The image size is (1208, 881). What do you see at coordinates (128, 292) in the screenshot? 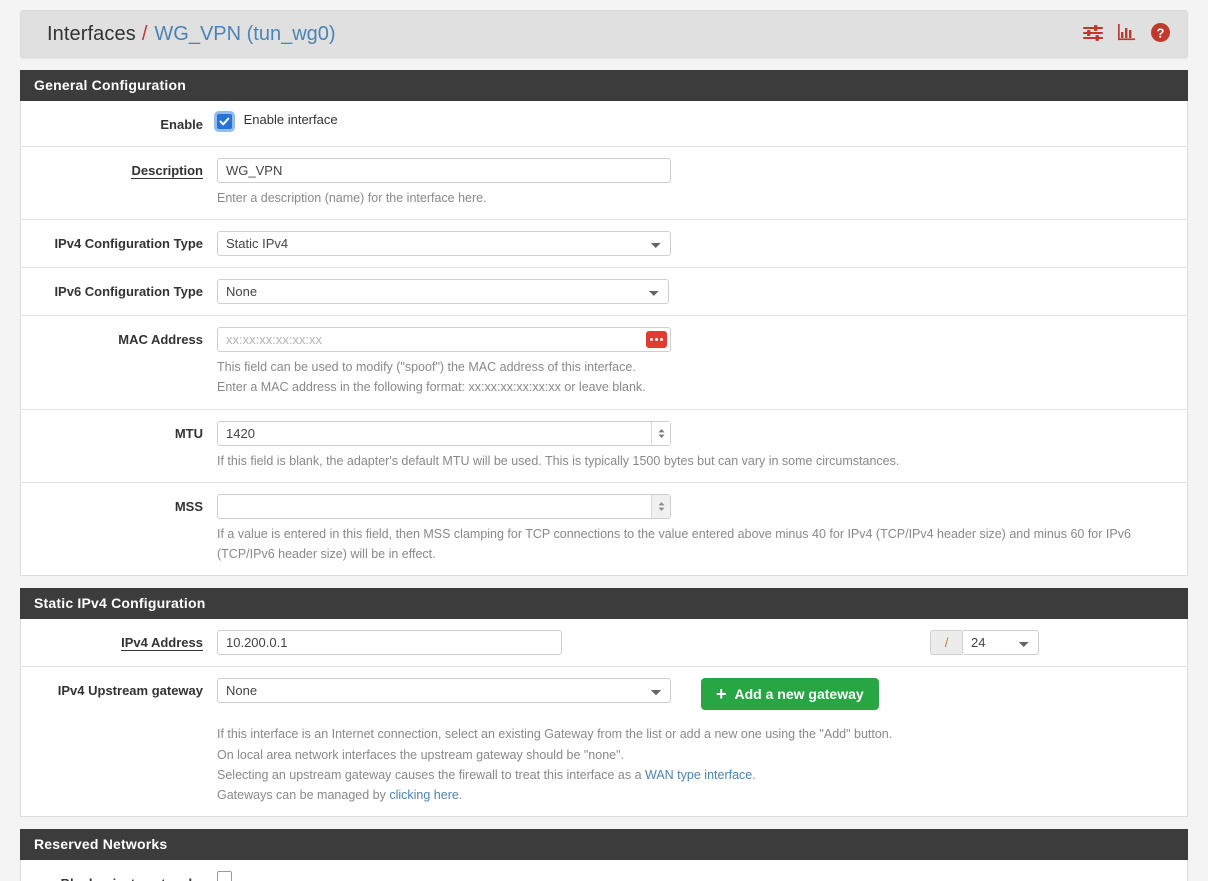
I see `ipv6-config-type-label: IPv6 Configuration Type` at bounding box center [128, 292].